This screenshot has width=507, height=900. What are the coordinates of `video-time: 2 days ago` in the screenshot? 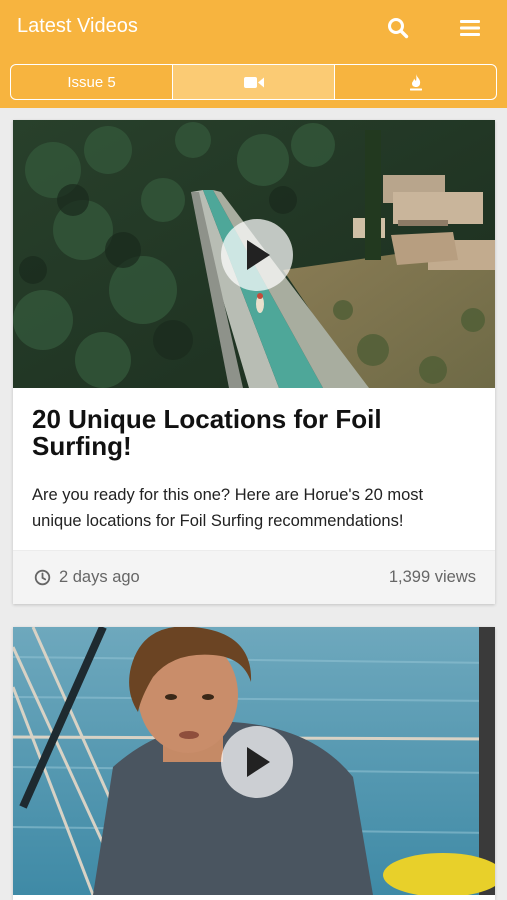 It's located at (87, 577).